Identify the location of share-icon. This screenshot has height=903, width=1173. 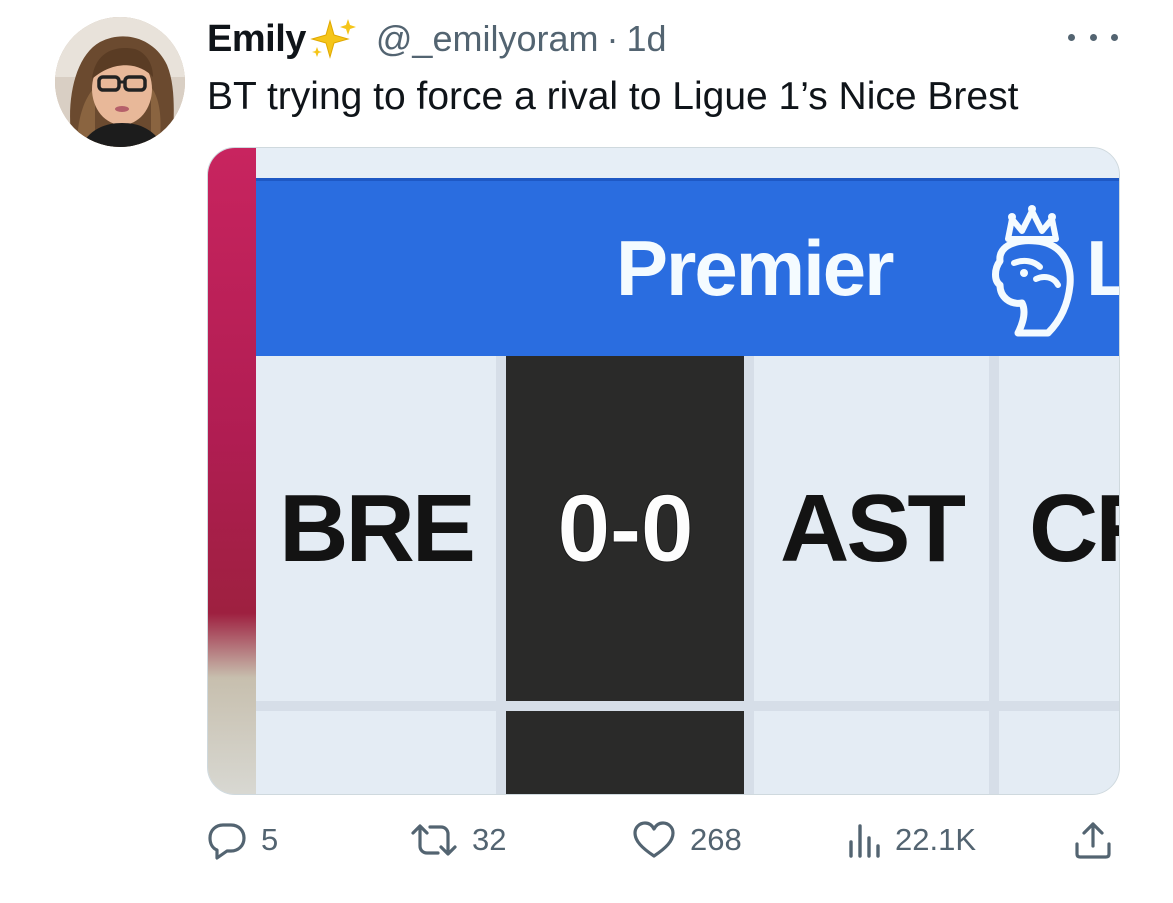
(1093, 840).